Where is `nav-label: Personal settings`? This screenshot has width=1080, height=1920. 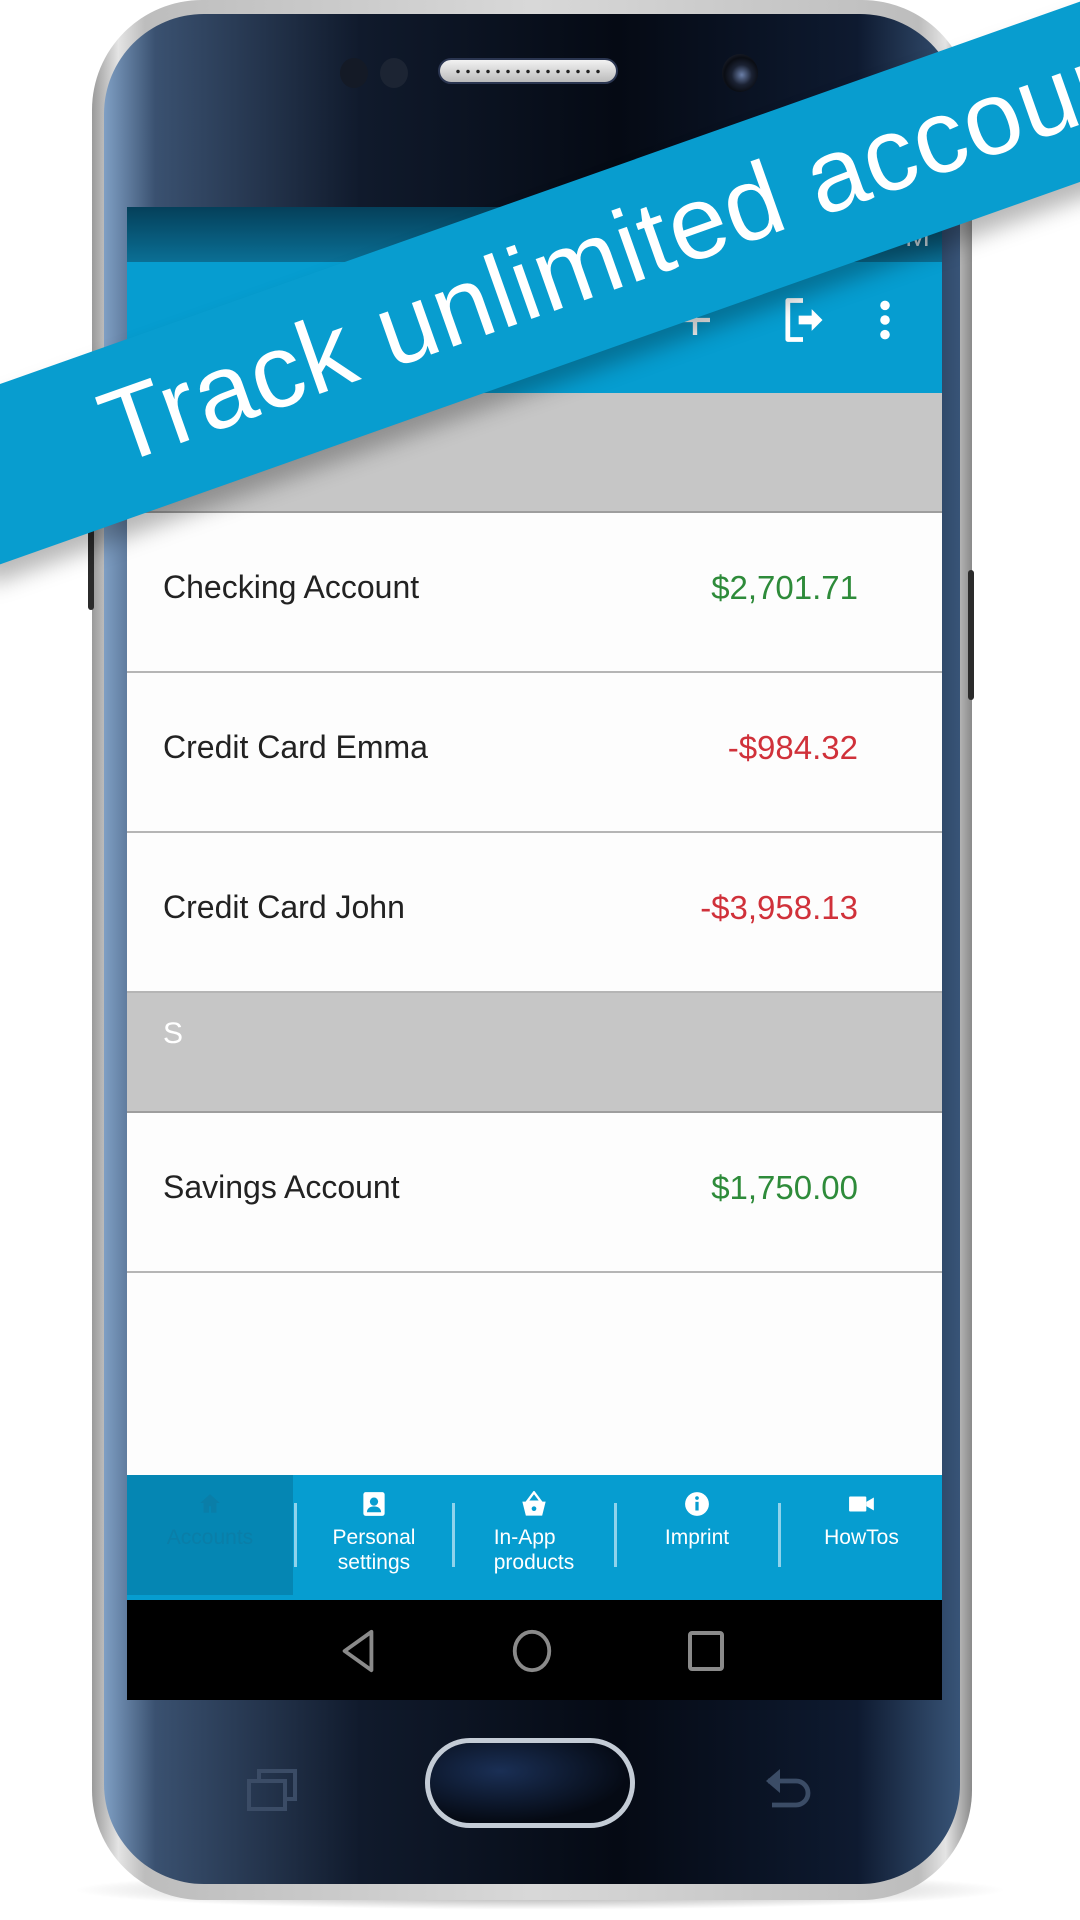 nav-label: Personal settings is located at coordinates (374, 1550).